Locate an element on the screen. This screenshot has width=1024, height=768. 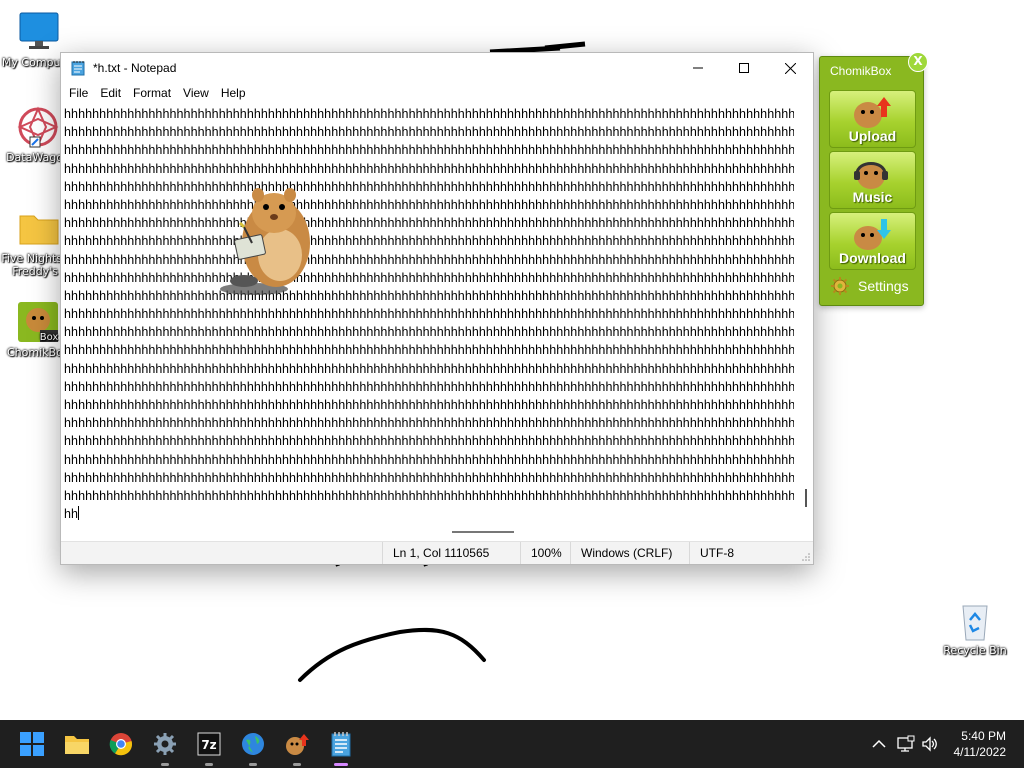
svg-text: 7z is located at coordinates (208, 745).